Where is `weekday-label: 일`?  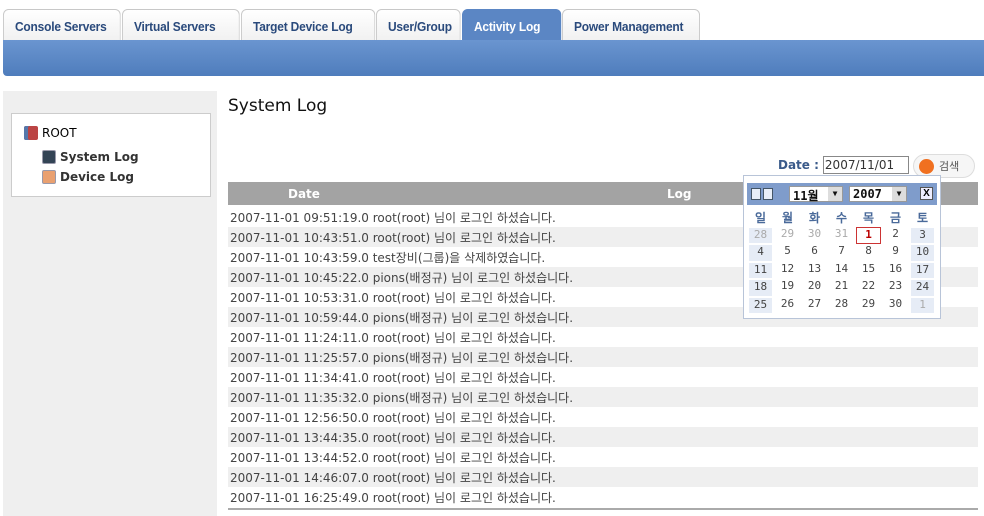
weekday-label: 일 is located at coordinates (760, 218).